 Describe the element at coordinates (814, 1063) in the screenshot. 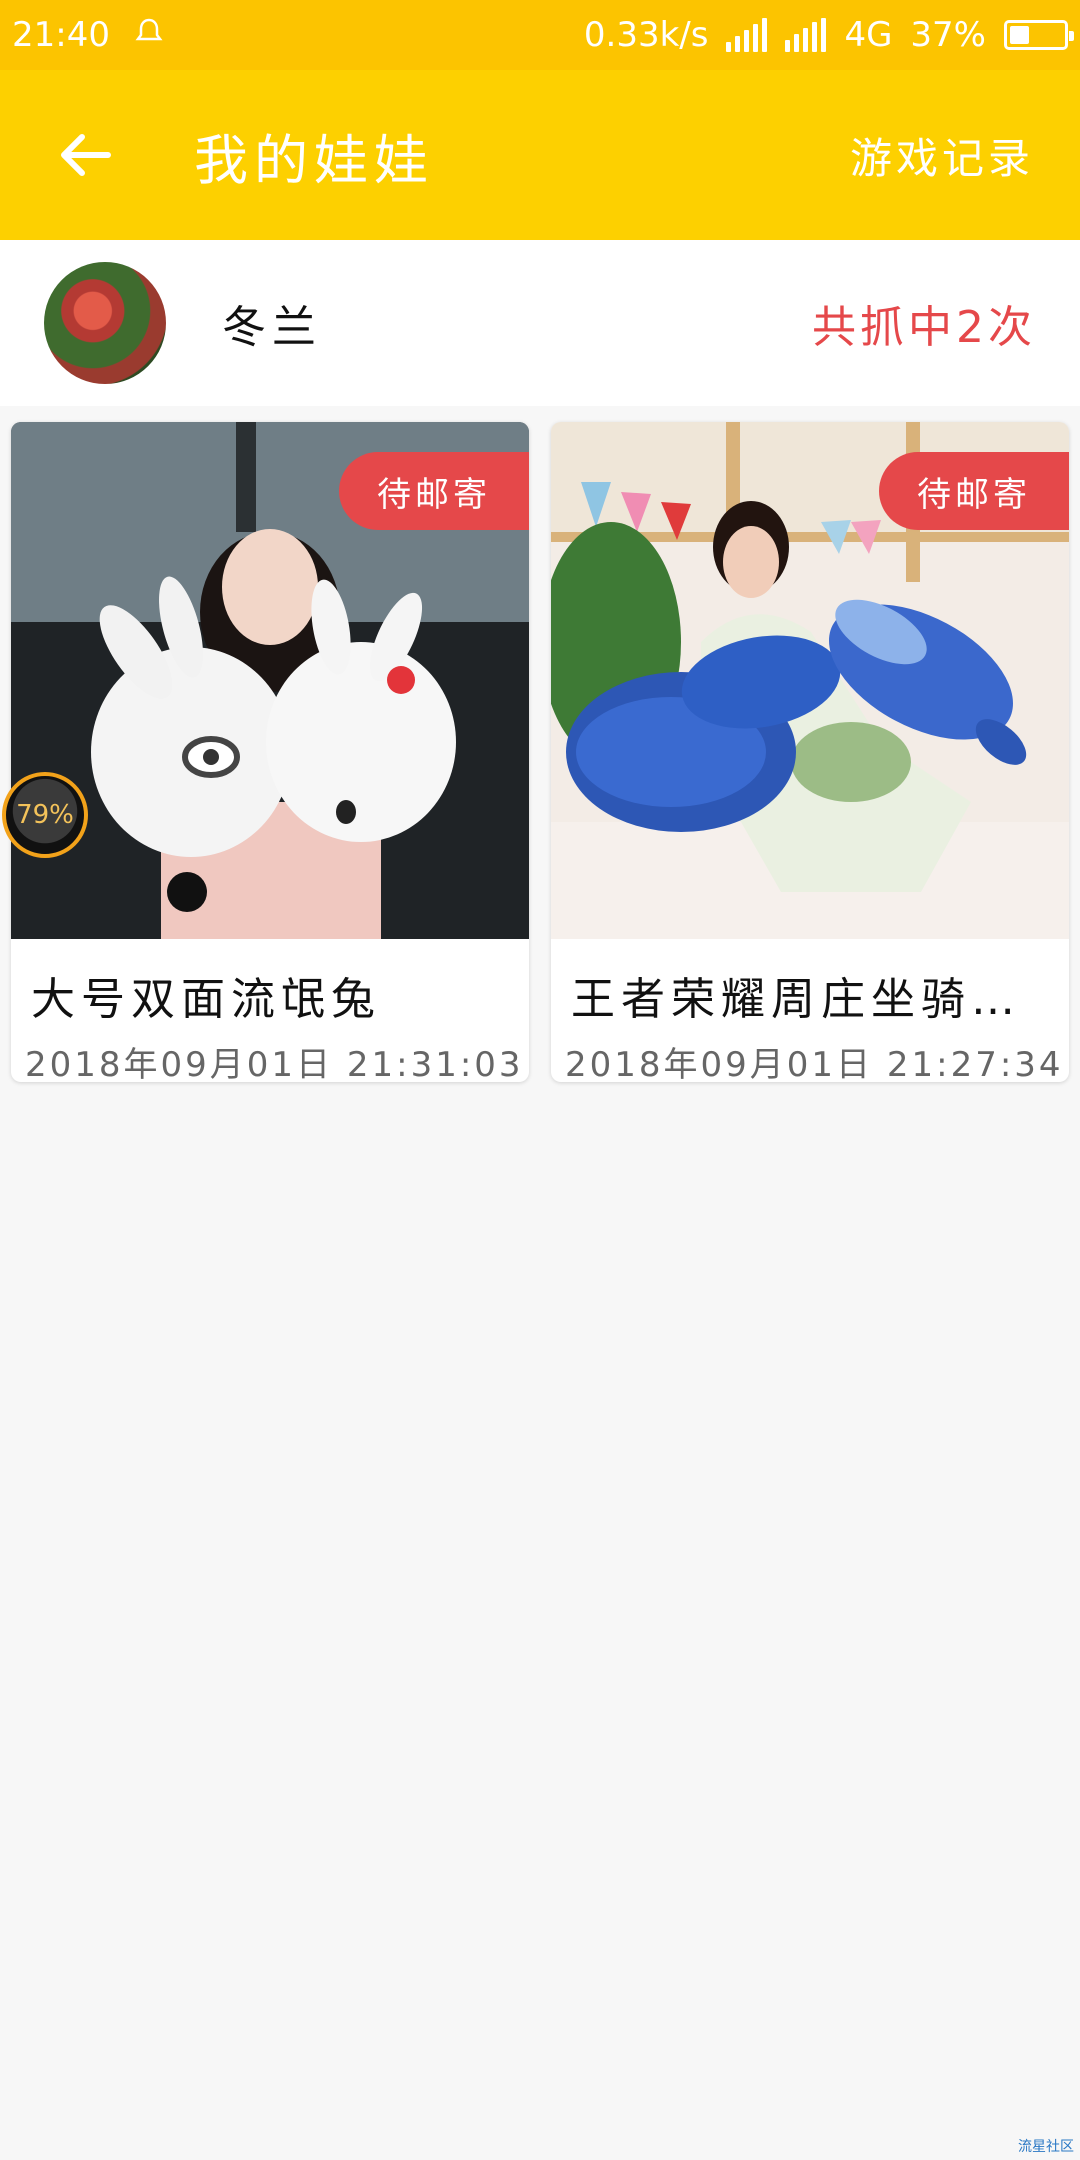

I see `doll-date: 2018年09月01日 21:27:34` at that location.